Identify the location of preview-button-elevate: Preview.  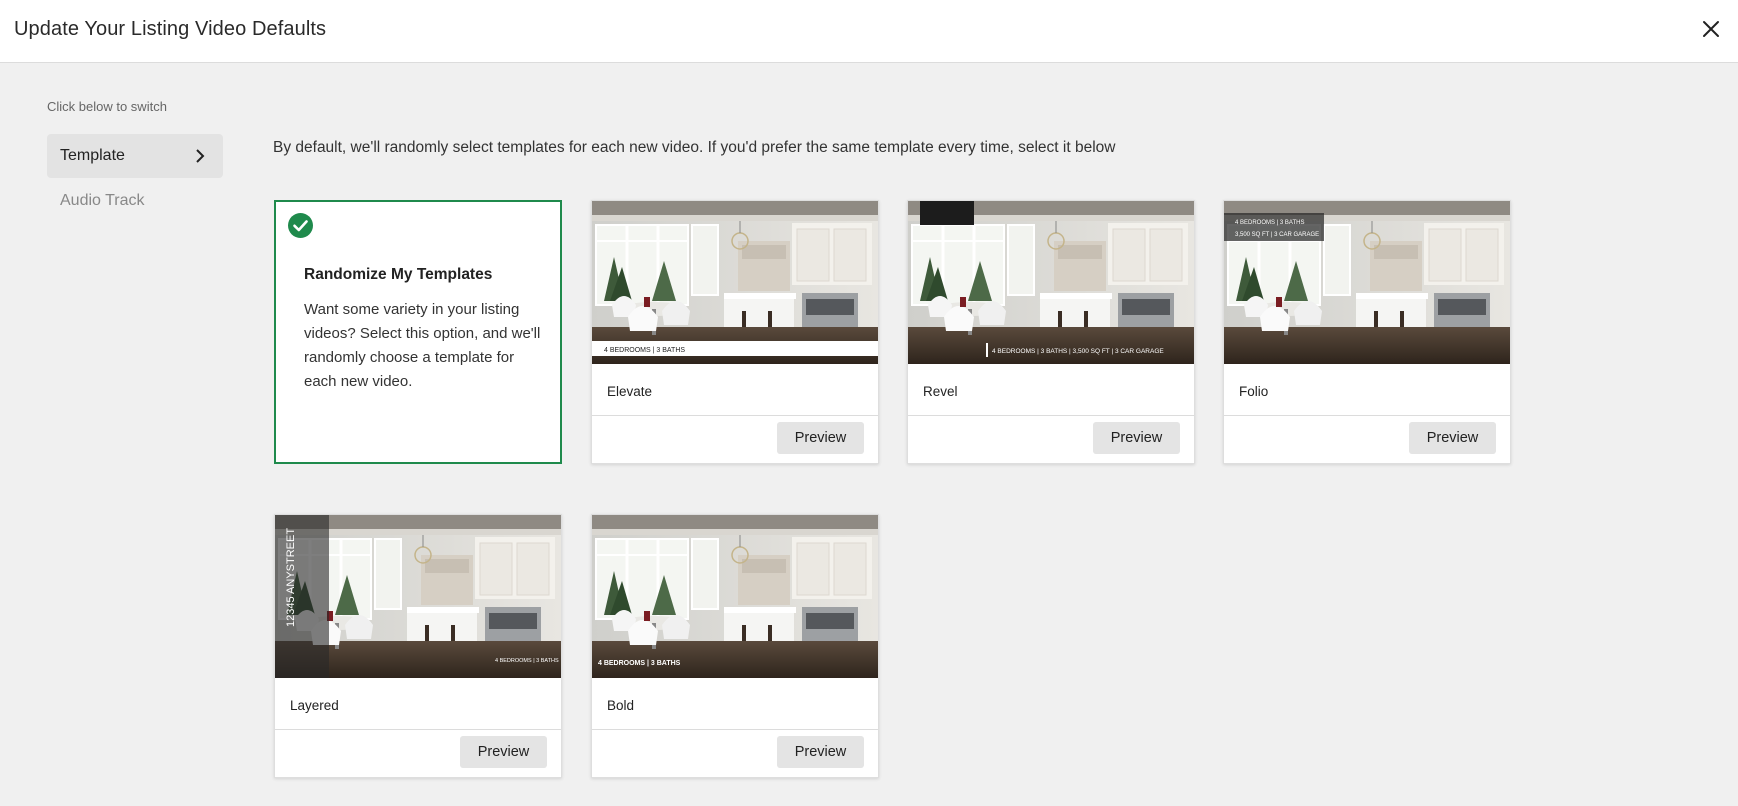
(820, 438).